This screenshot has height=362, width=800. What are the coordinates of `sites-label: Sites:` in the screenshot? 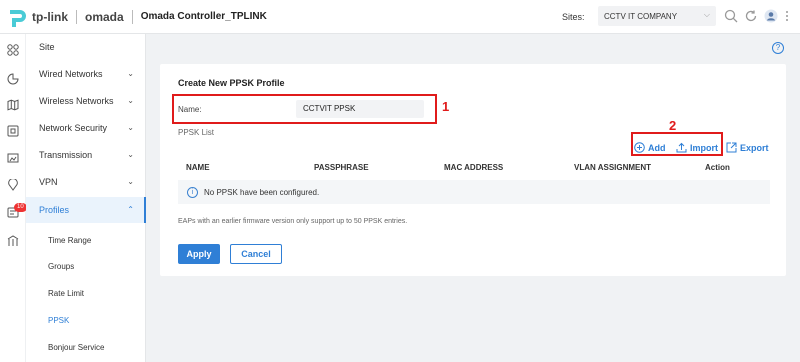 It's located at (573, 17).